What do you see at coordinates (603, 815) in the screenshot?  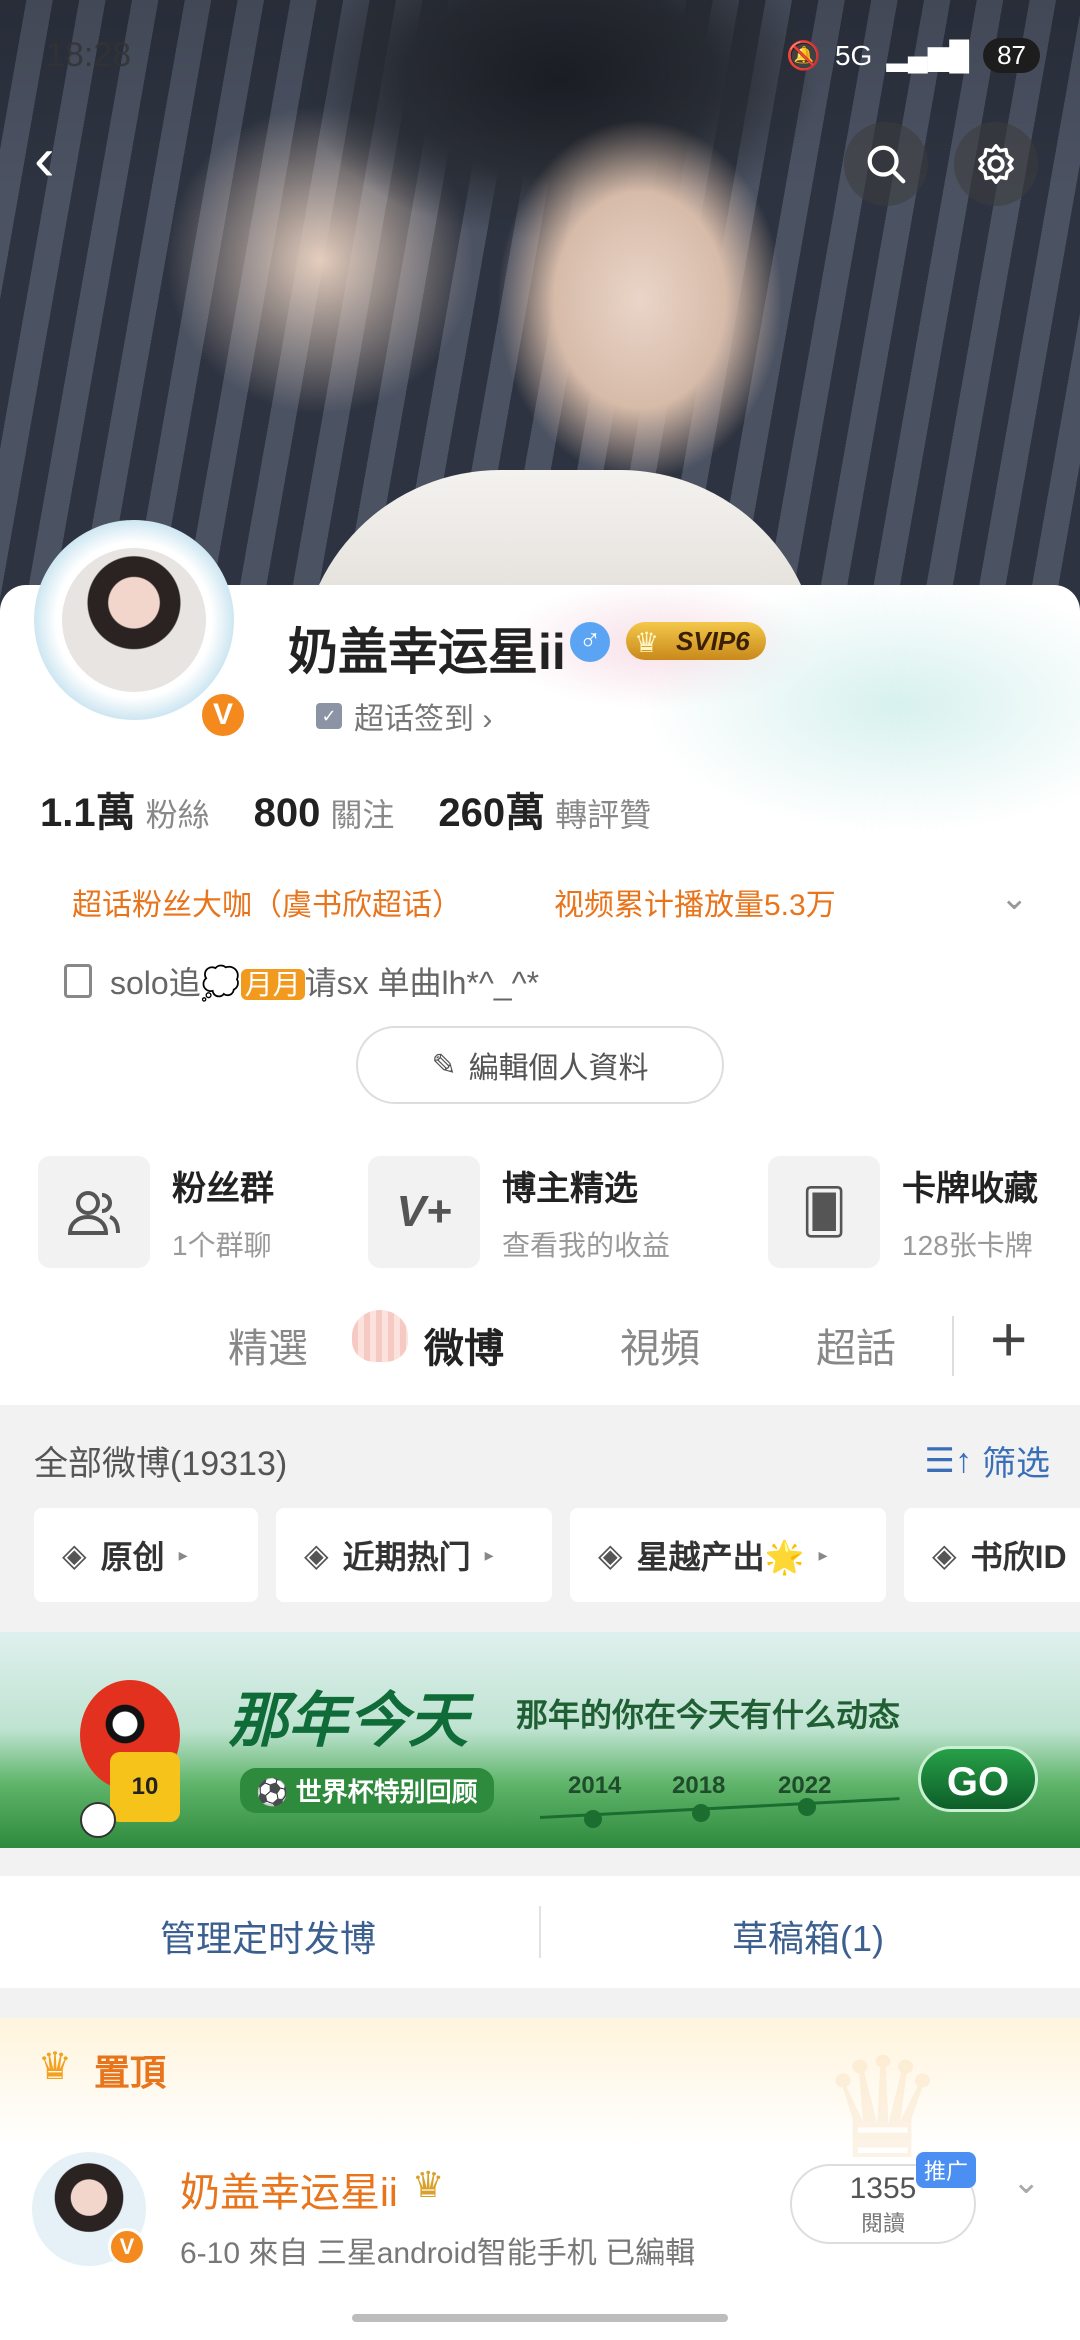 I see `stat-label: 轉評贊` at bounding box center [603, 815].